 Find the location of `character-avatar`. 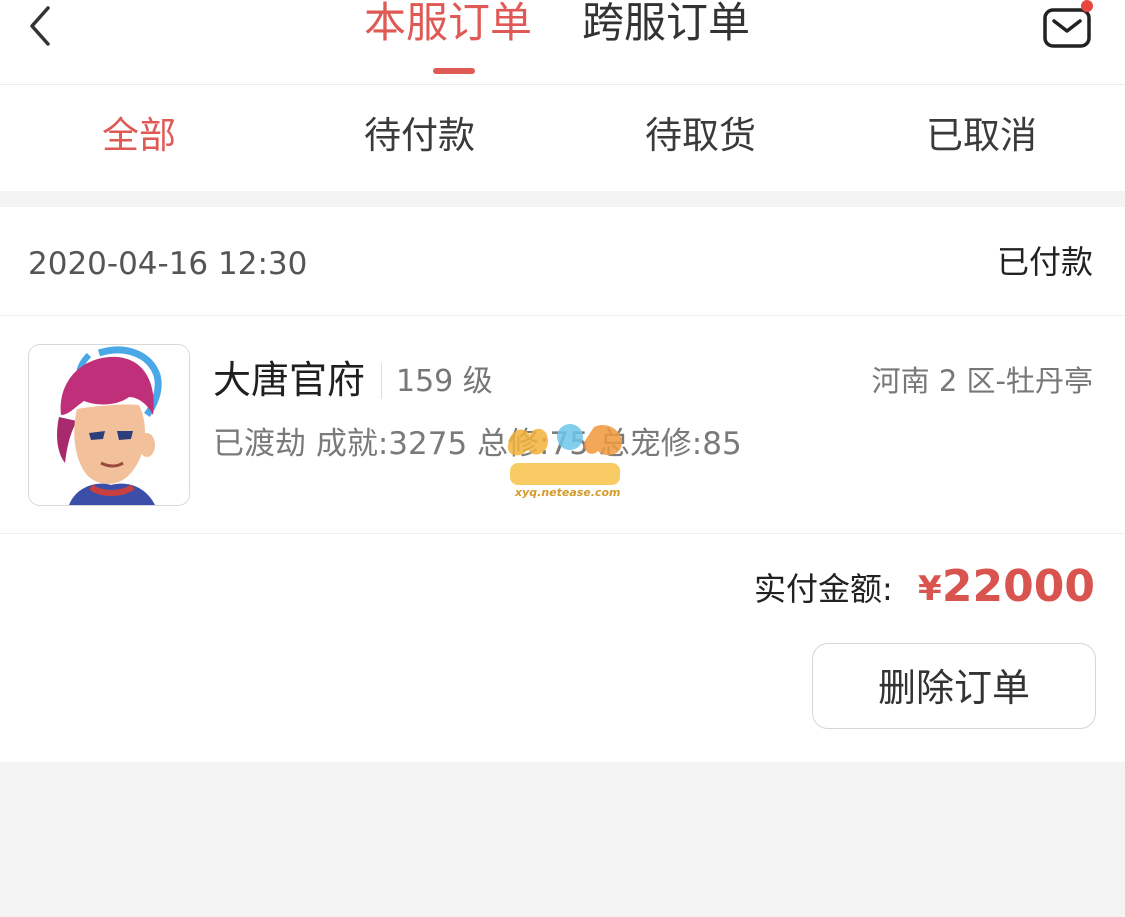

character-avatar is located at coordinates (109, 425).